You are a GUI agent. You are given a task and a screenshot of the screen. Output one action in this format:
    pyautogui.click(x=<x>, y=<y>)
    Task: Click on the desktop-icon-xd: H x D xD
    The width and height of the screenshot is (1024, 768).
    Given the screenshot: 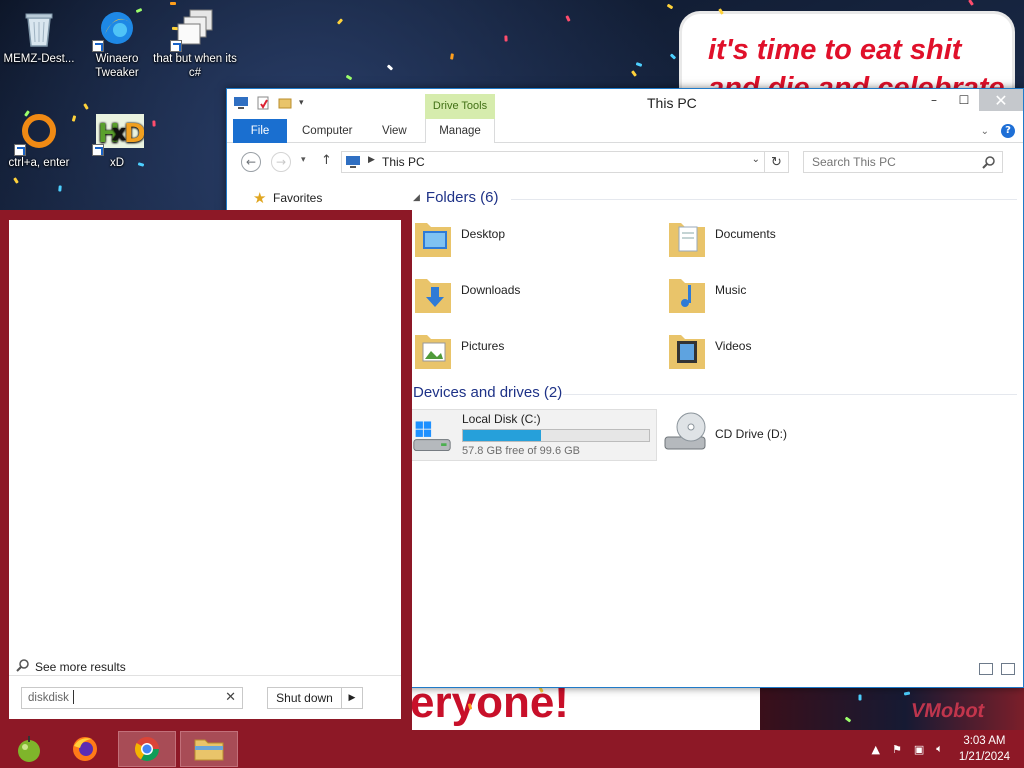 What is the action you would take?
    pyautogui.click(x=117, y=141)
    